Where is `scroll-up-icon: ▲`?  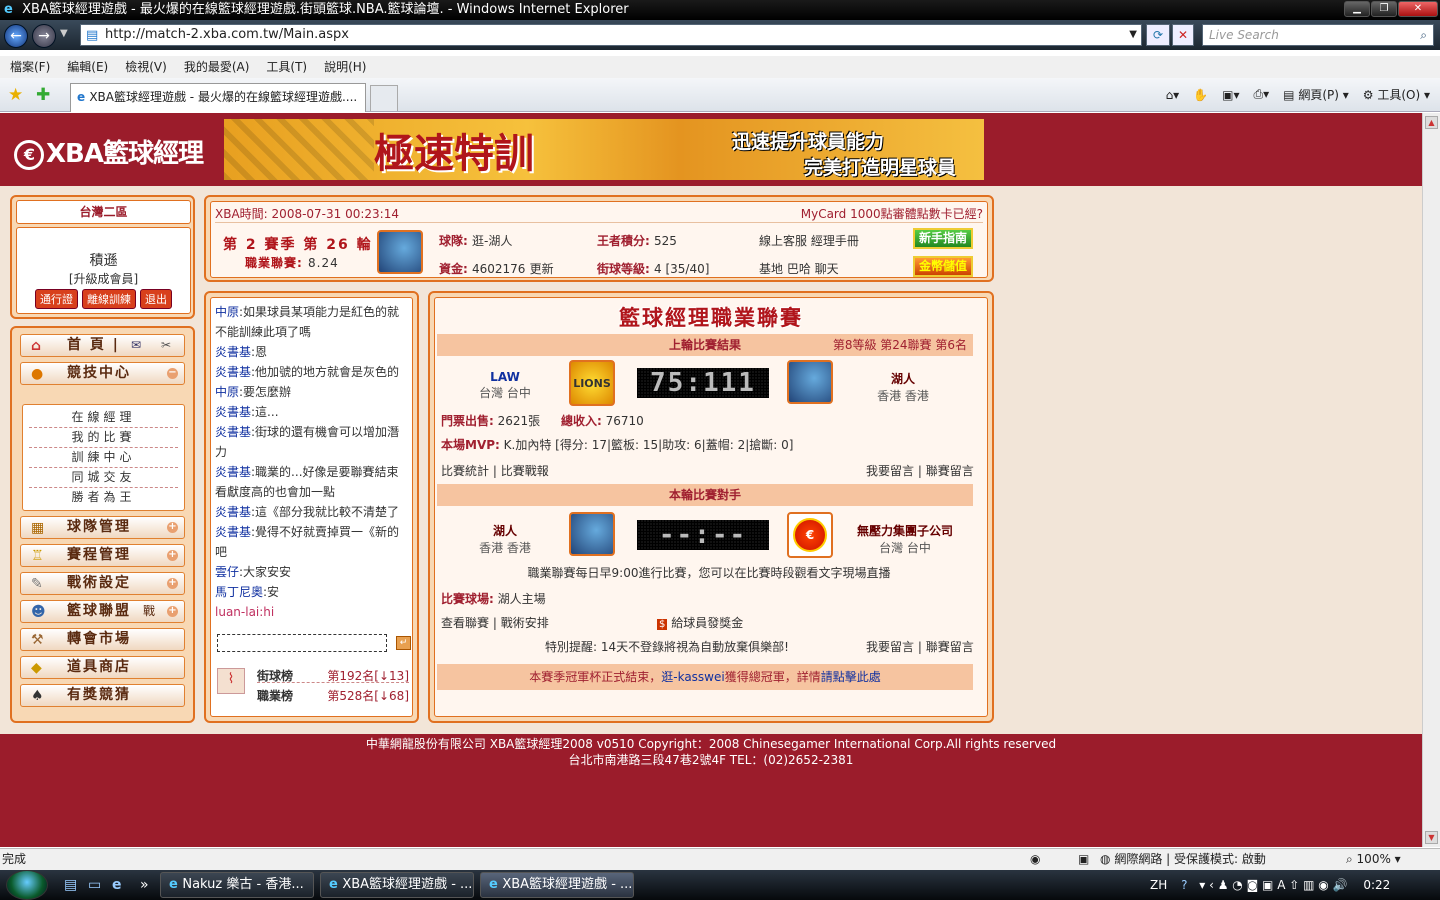
scroll-up-icon: ▲ is located at coordinates (1431, 122).